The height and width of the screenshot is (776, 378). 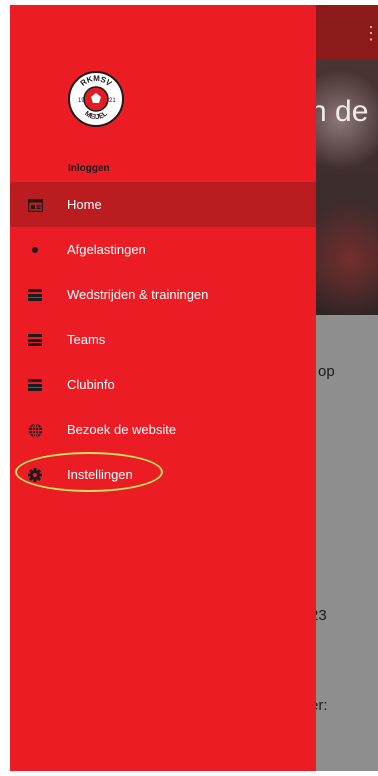 I want to click on drawer-item-label: Home, so click(x=84, y=204).